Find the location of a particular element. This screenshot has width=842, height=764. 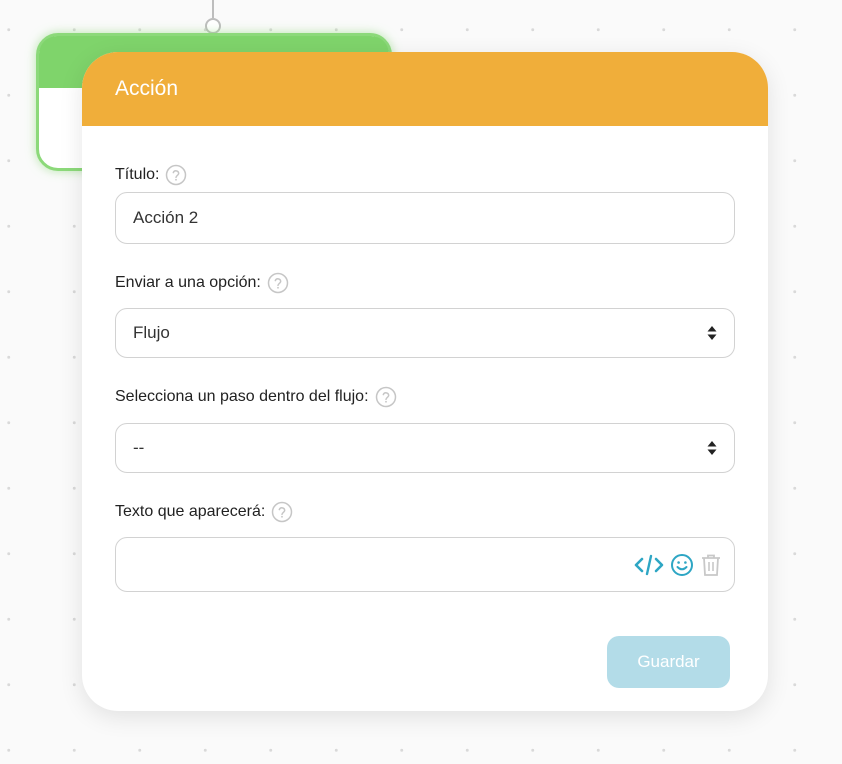

text-input-tools is located at coordinates (678, 565).